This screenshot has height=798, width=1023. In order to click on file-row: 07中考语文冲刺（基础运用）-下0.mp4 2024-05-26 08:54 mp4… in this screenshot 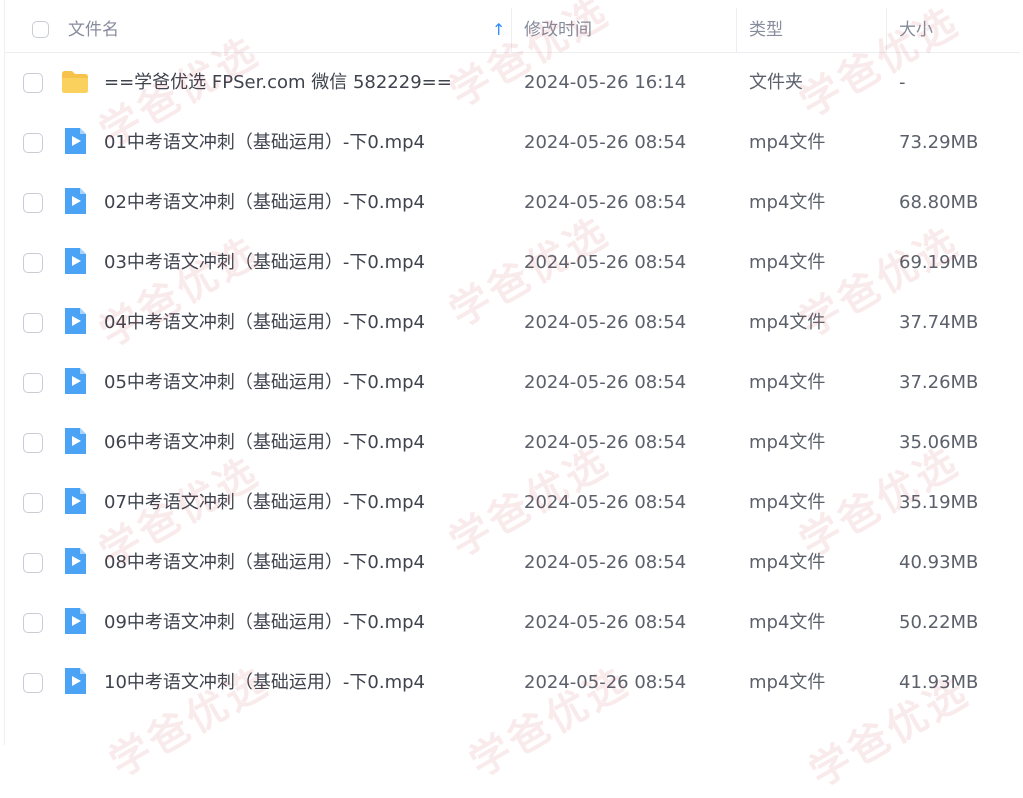, I will do `click(512, 503)`.